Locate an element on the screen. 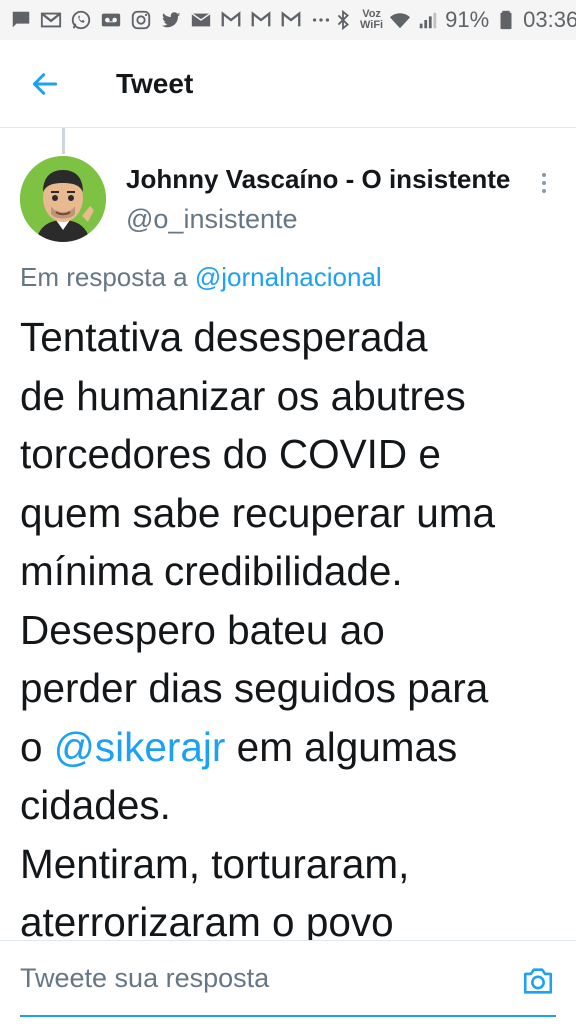  tweet-line: perder dias seguidos para is located at coordinates (254, 688).